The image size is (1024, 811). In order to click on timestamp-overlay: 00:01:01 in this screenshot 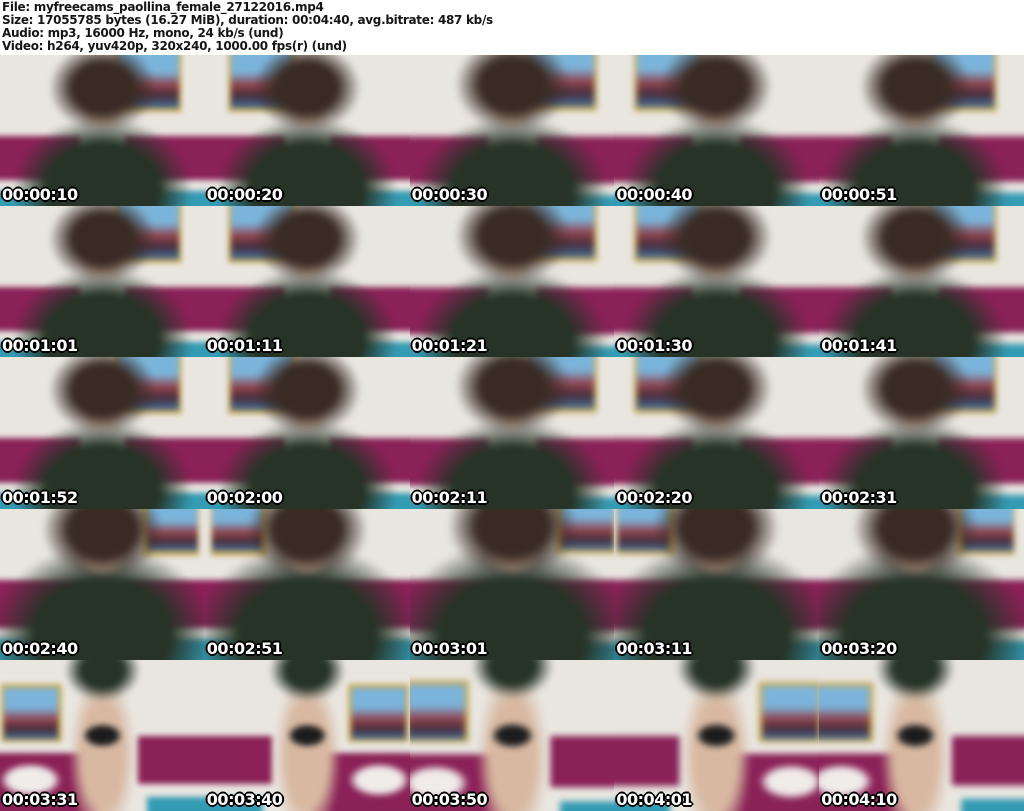, I will do `click(40, 346)`.